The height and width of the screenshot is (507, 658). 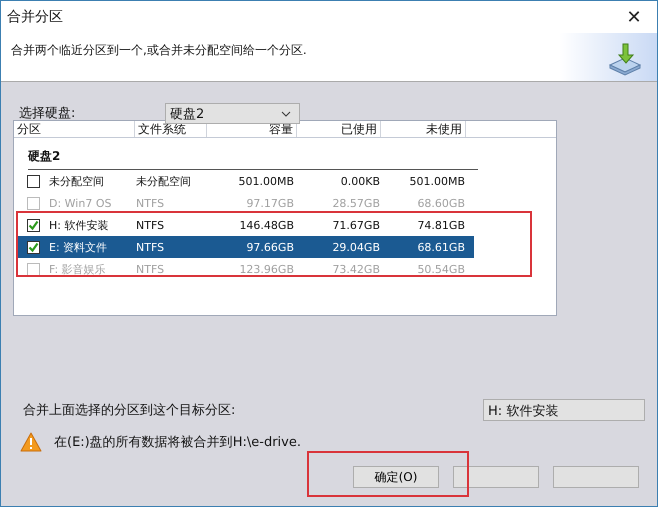 What do you see at coordinates (634, 17) in the screenshot?
I see `close-button: ✕` at bounding box center [634, 17].